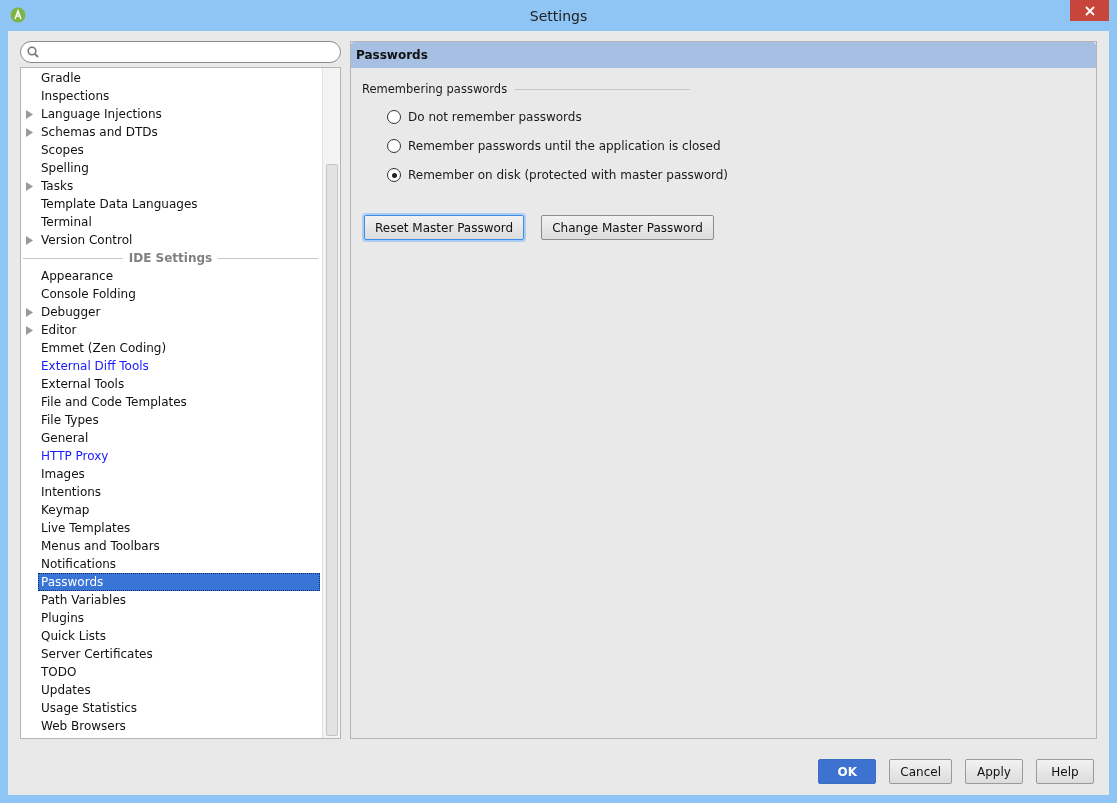 The image size is (1117, 803). What do you see at coordinates (994, 771) in the screenshot?
I see `dialog-button: Apply` at bounding box center [994, 771].